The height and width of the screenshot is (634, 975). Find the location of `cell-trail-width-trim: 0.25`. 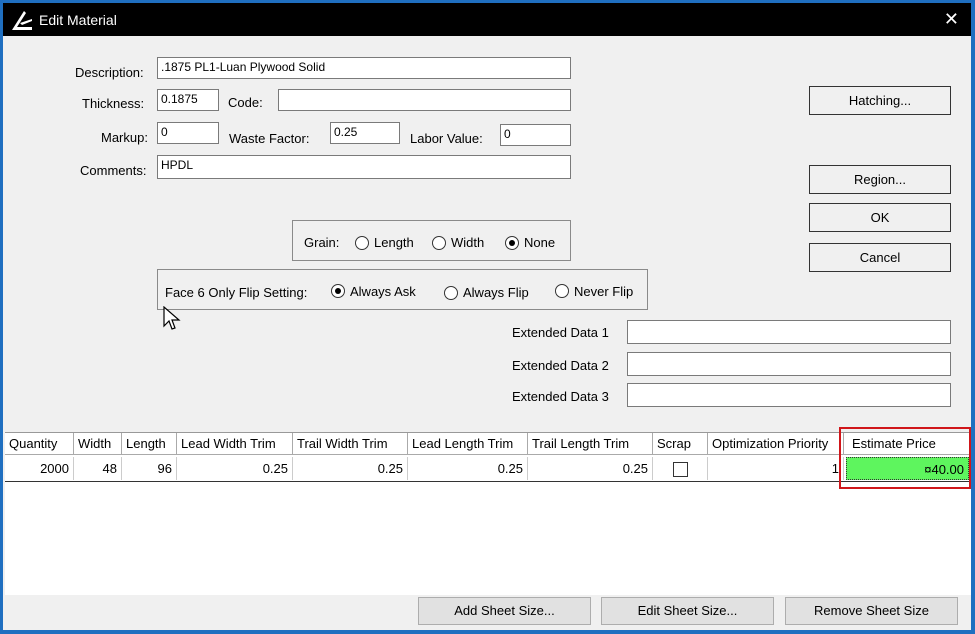

cell-trail-width-trim: 0.25 is located at coordinates (350, 468).